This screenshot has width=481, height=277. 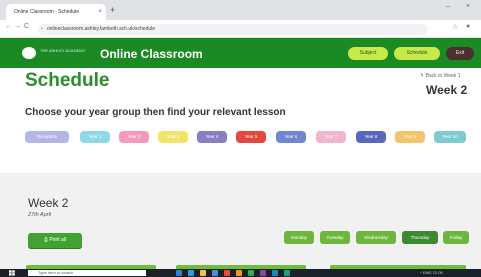 I want to click on browser-tab-strip: Online Classroom - Schedule × + – ×, so click(x=240, y=10).